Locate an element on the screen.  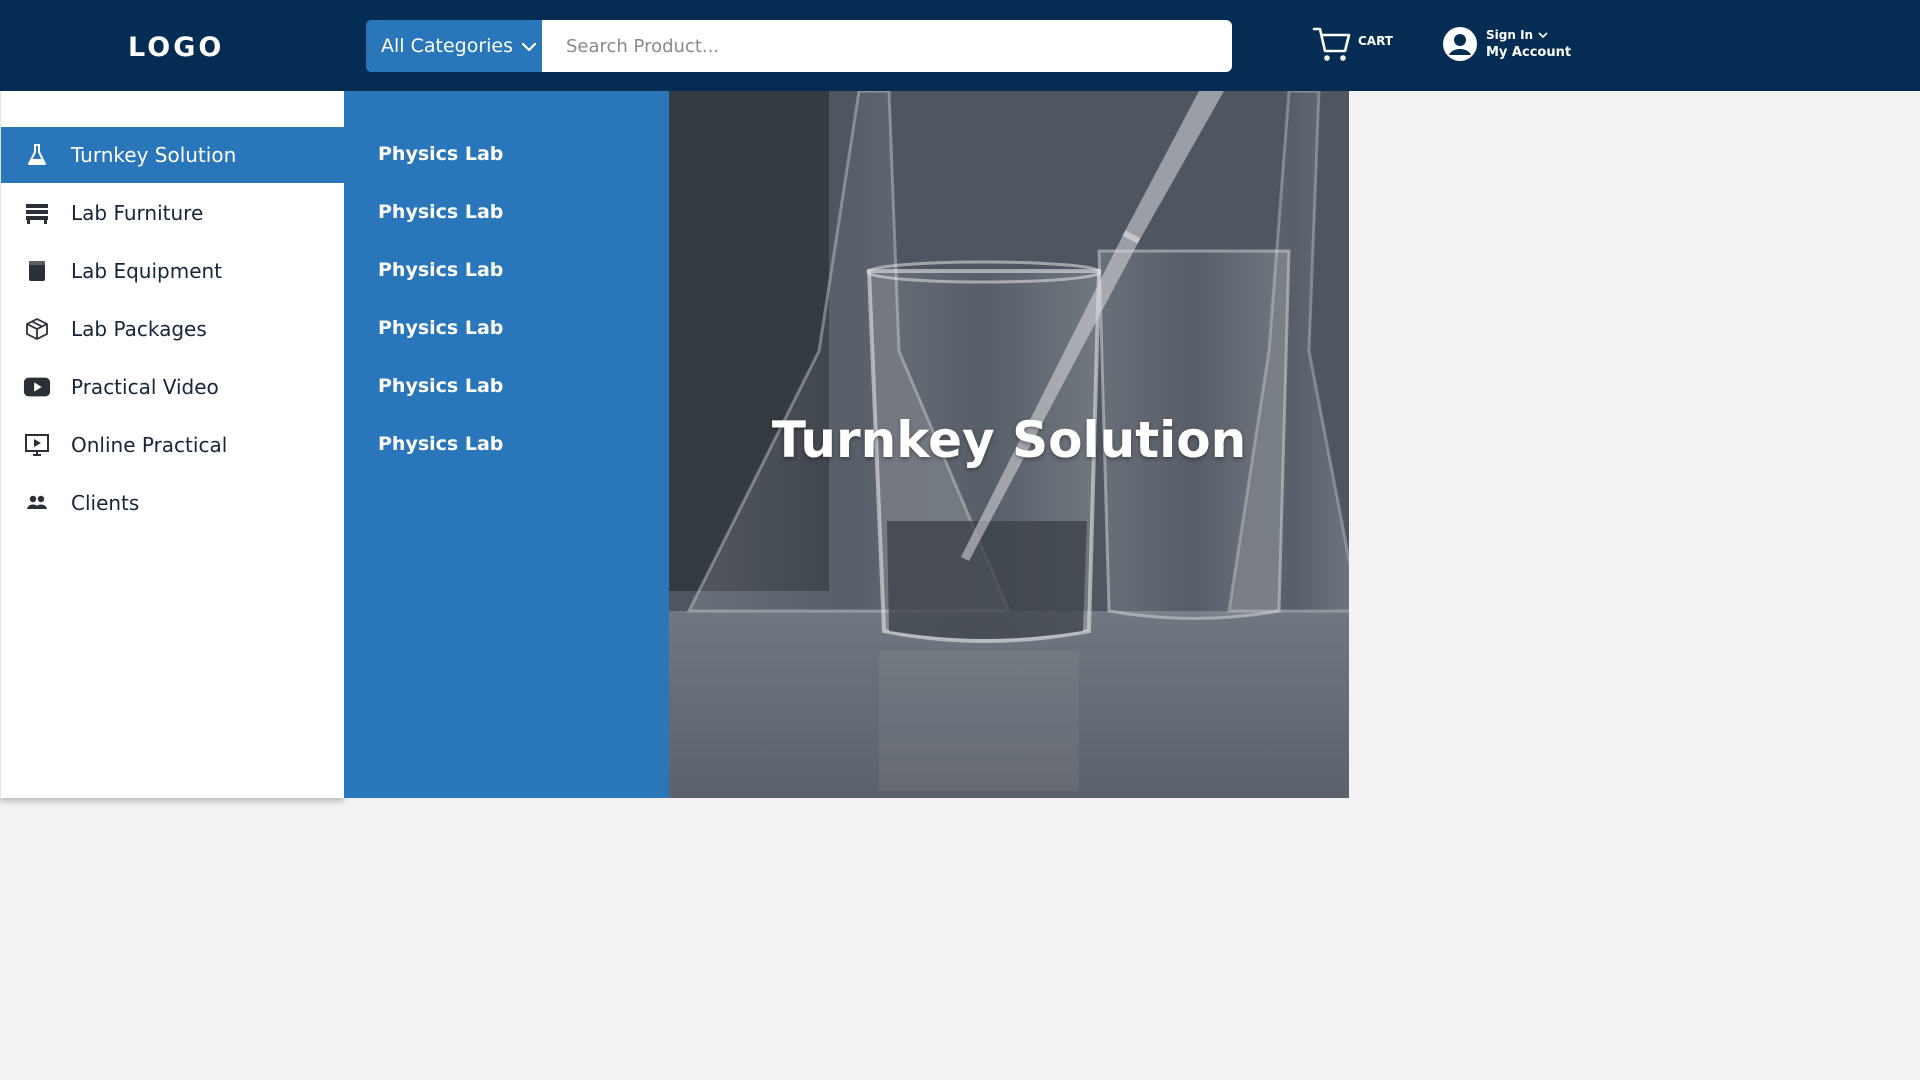
all-categories-label: All Categories is located at coordinates (447, 46).